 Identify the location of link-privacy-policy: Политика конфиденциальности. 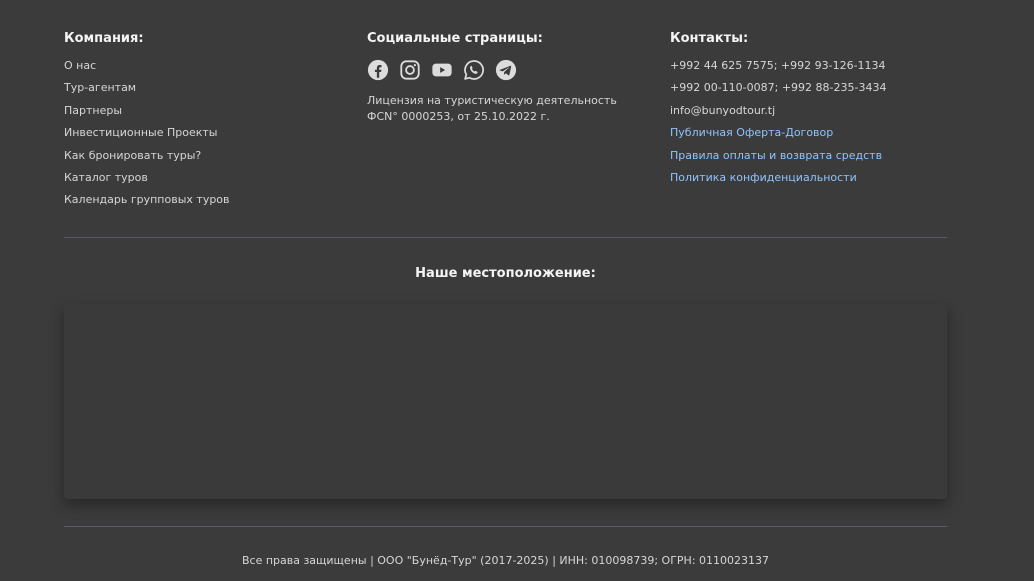
(808, 178).